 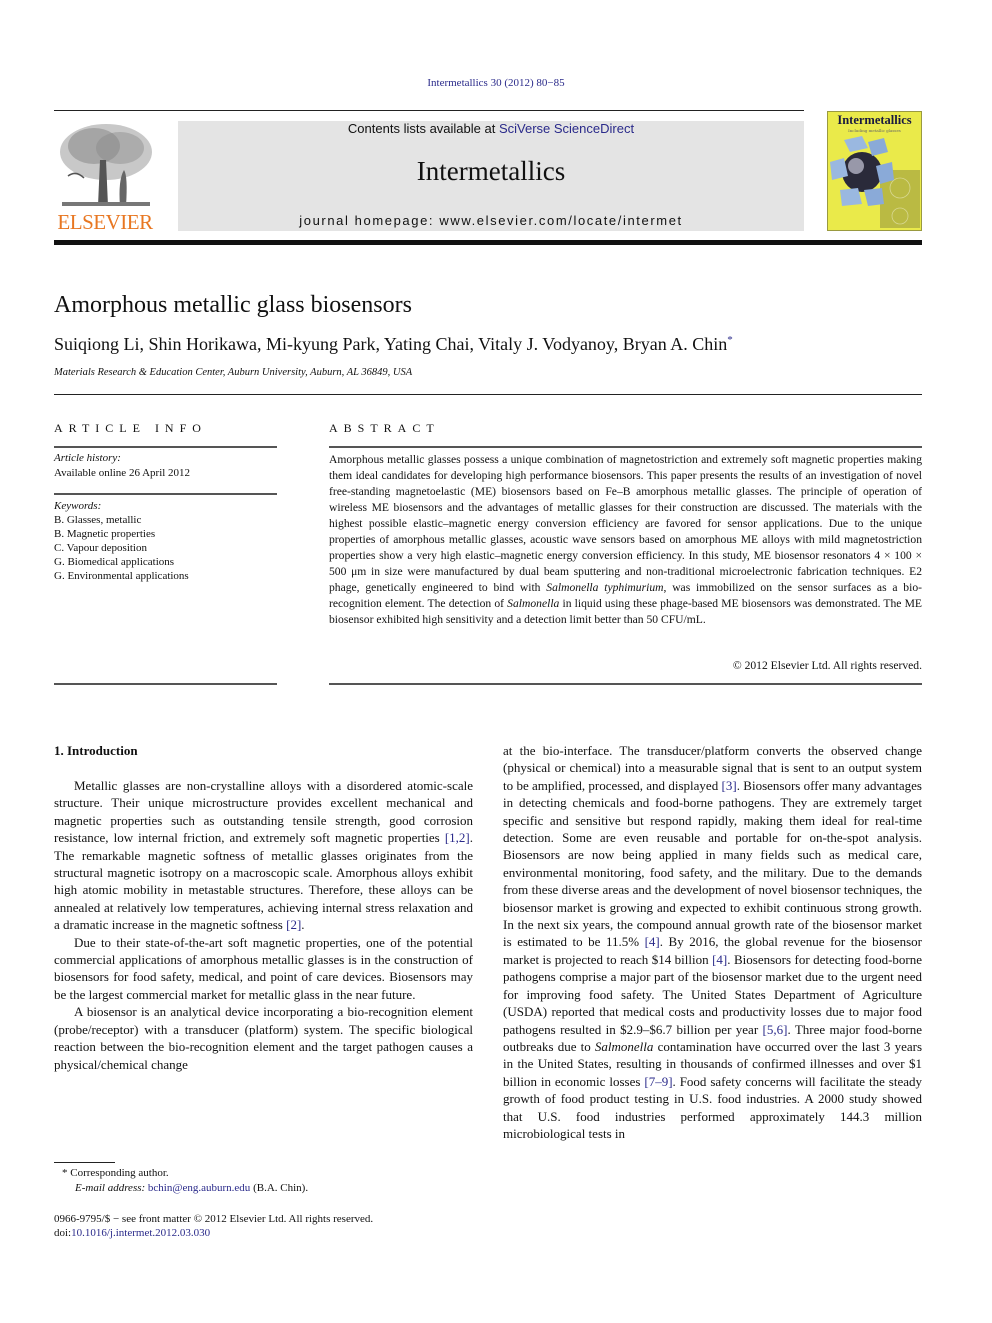 What do you see at coordinates (105, 222) in the screenshot?
I see `elsevier-logo-text: ELSEVIER` at bounding box center [105, 222].